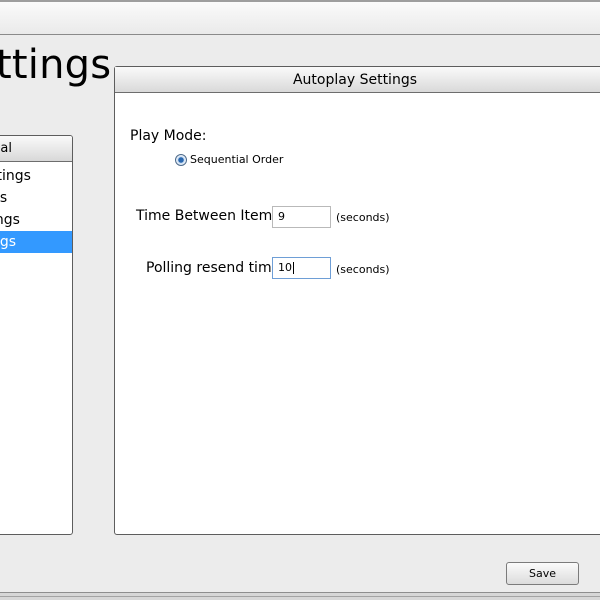  What do you see at coordinates (181, 160) in the screenshot?
I see `sequential-order-radio` at bounding box center [181, 160].